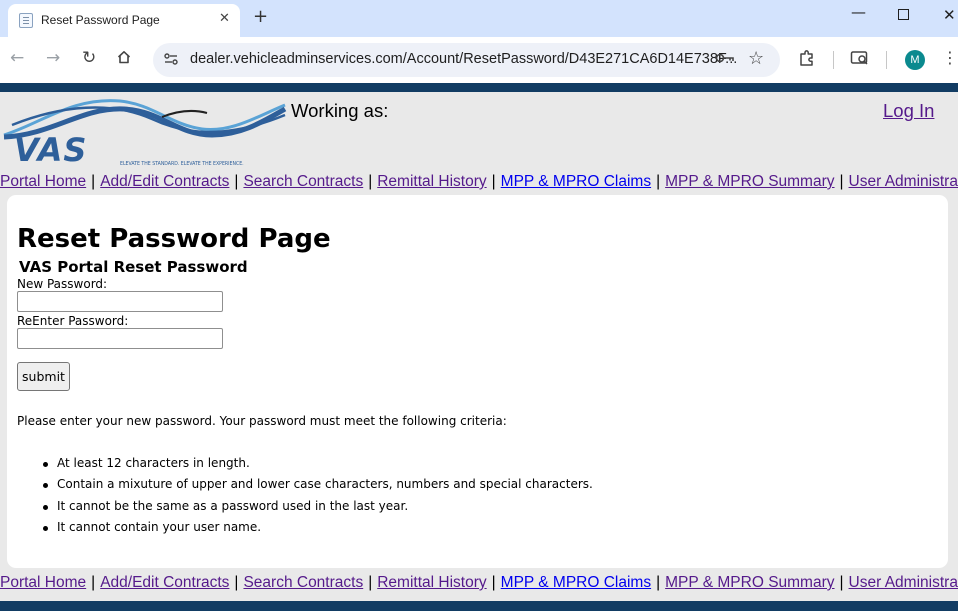  I want to click on profile-avatar: M, so click(915, 60).